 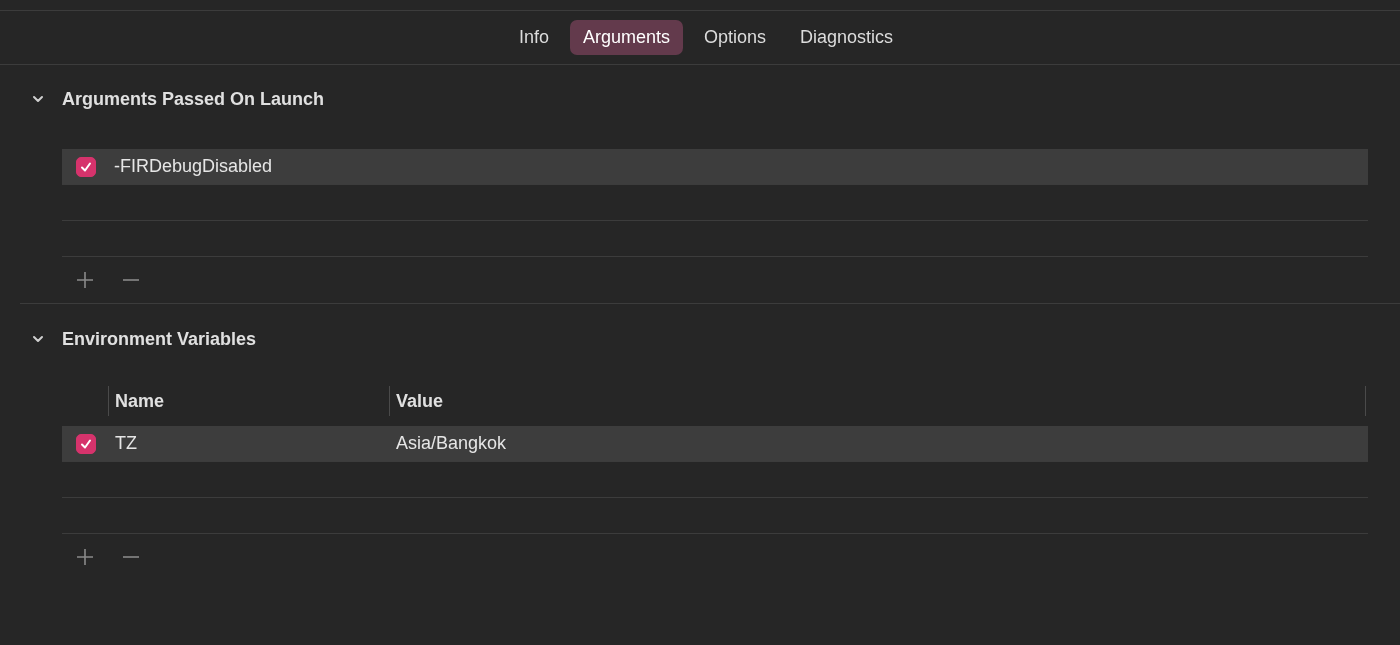 I want to click on table-cell-text: -FIRDebugDisabled, so click(x=193, y=166).